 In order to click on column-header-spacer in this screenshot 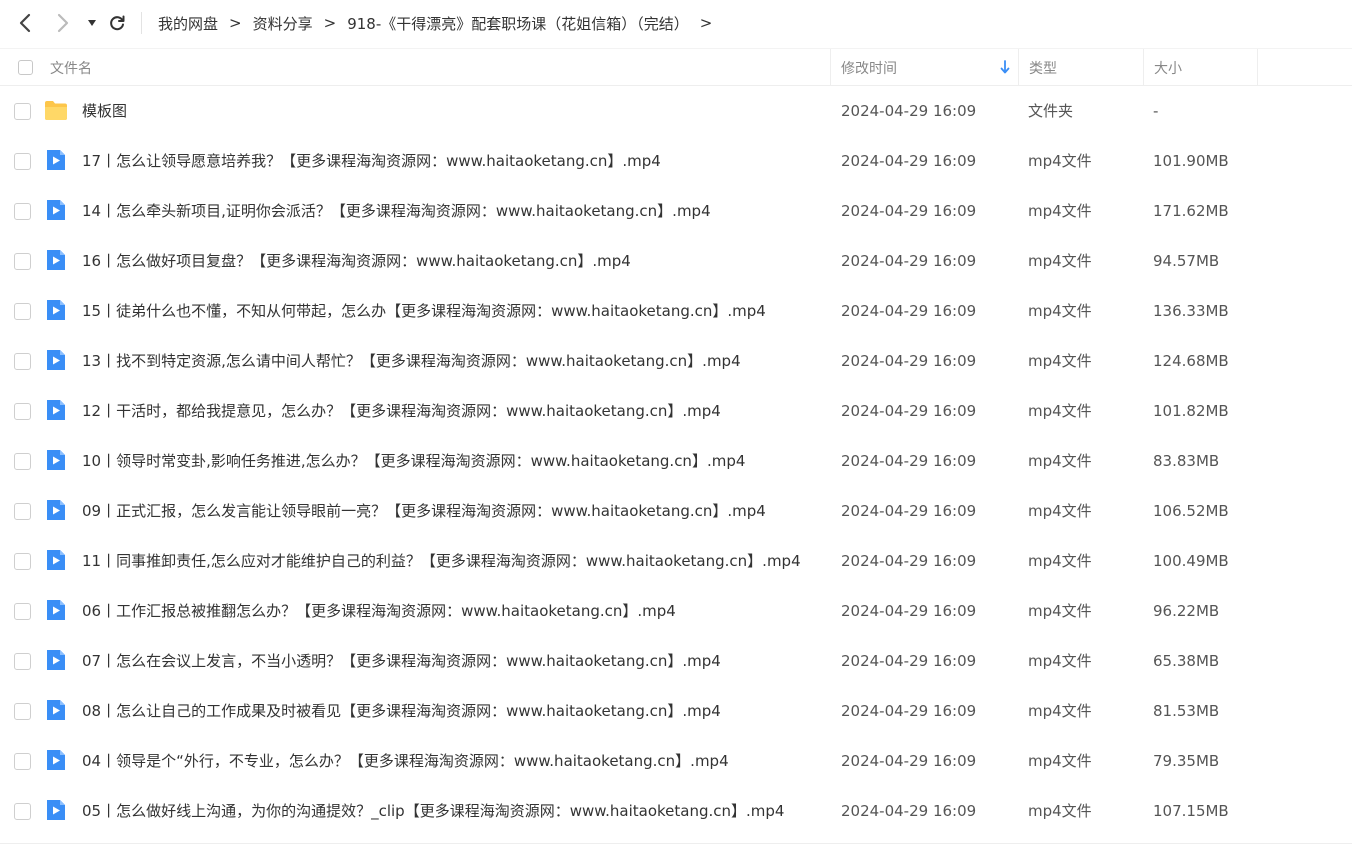, I will do `click(1304, 67)`.